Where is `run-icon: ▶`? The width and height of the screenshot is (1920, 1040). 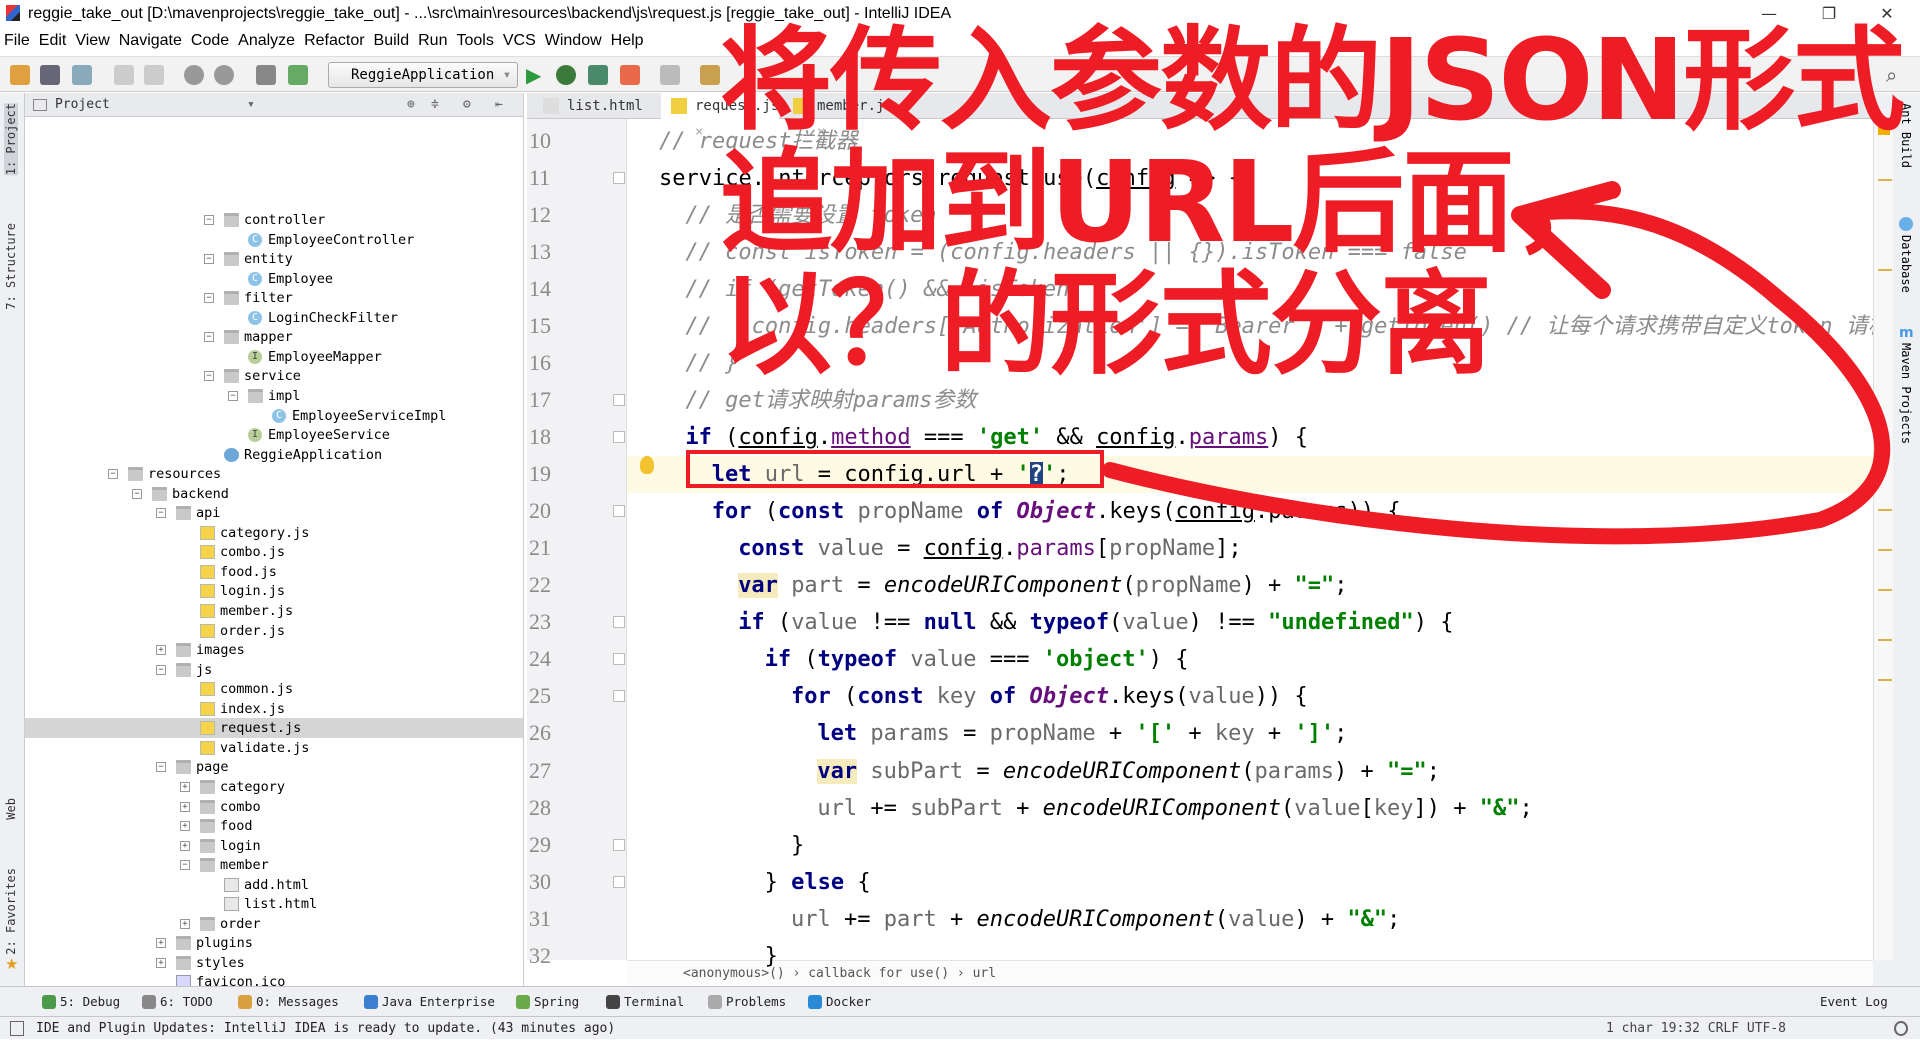
run-icon: ▶ is located at coordinates (533, 75).